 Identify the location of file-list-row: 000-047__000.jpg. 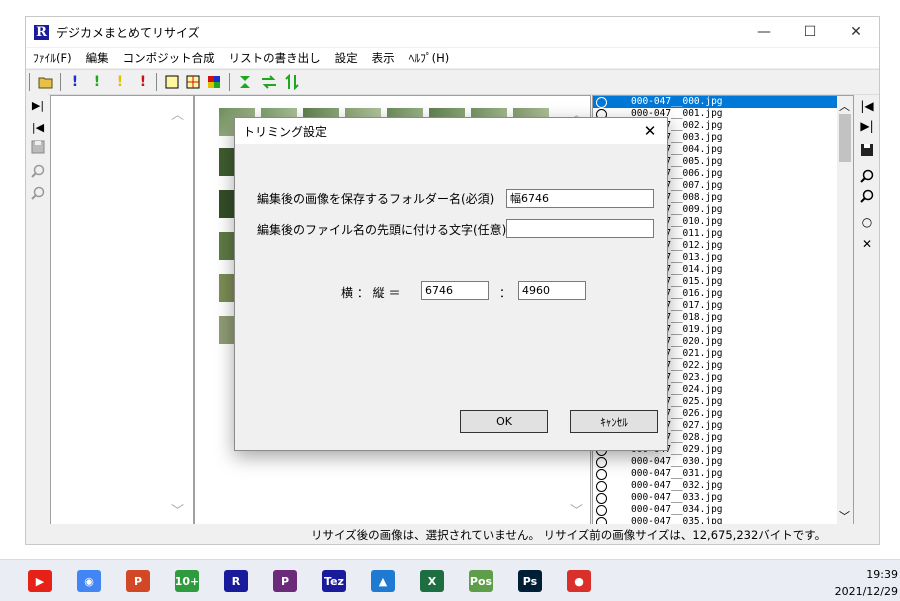
(715, 102).